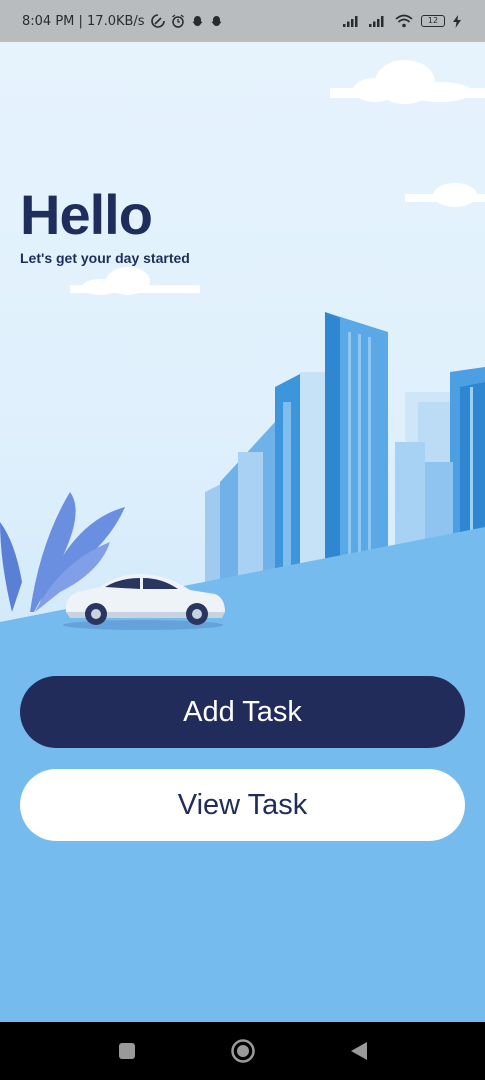 The image size is (485, 1080). I want to click on battery-icon: 12, so click(433, 21).